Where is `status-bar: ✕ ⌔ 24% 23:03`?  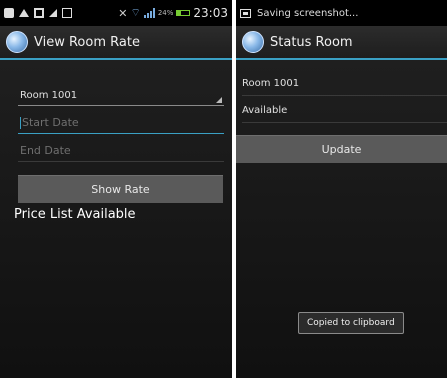
status-bar: ✕ ⌔ 24% 23:03 is located at coordinates (116, 13).